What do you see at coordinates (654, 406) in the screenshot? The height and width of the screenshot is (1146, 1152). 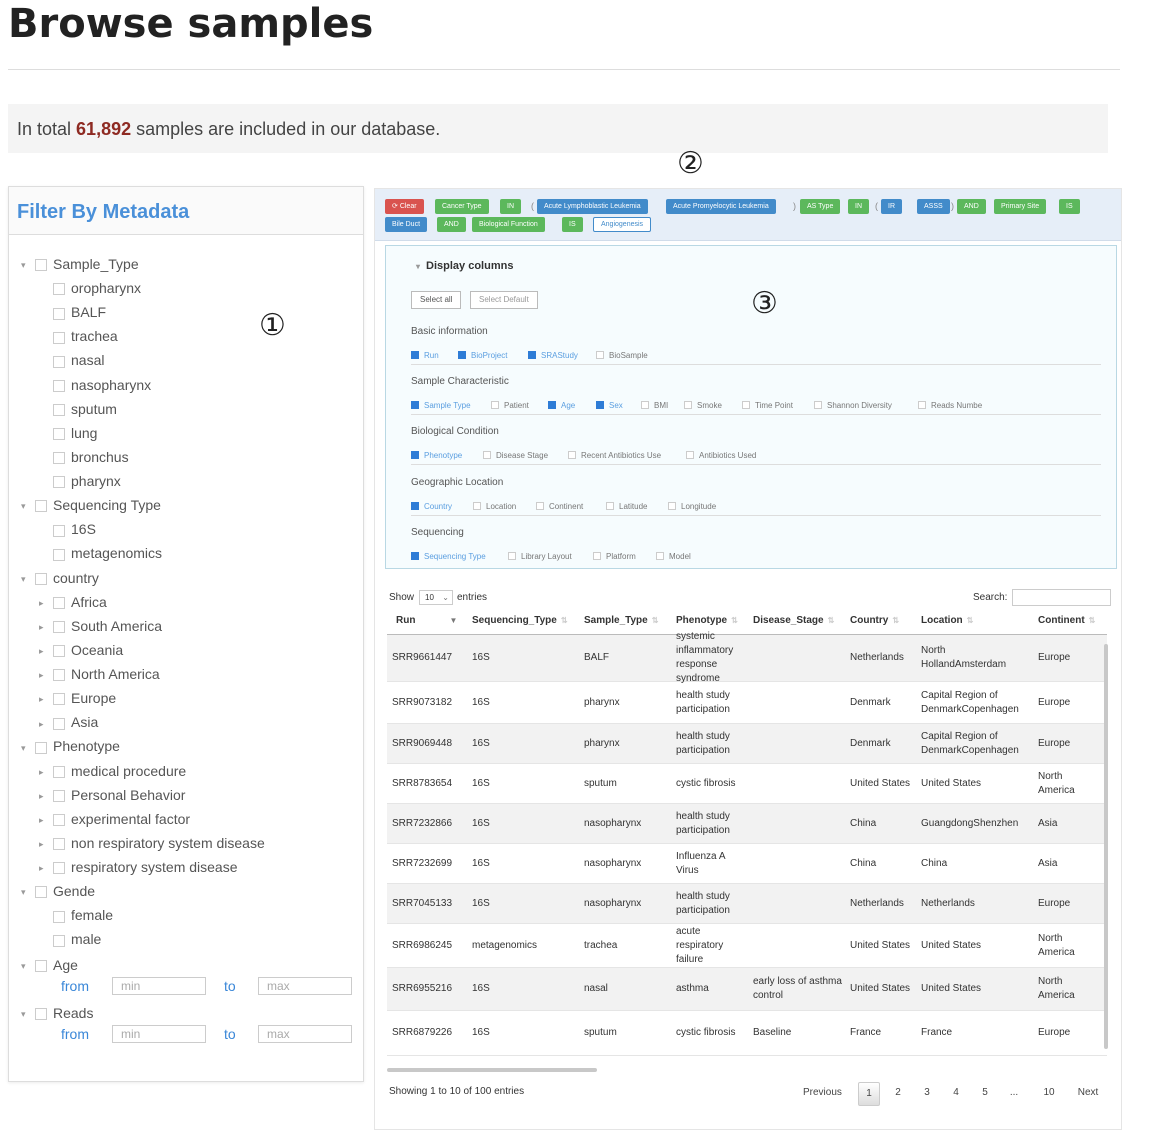 I see `column-option: BMI` at bounding box center [654, 406].